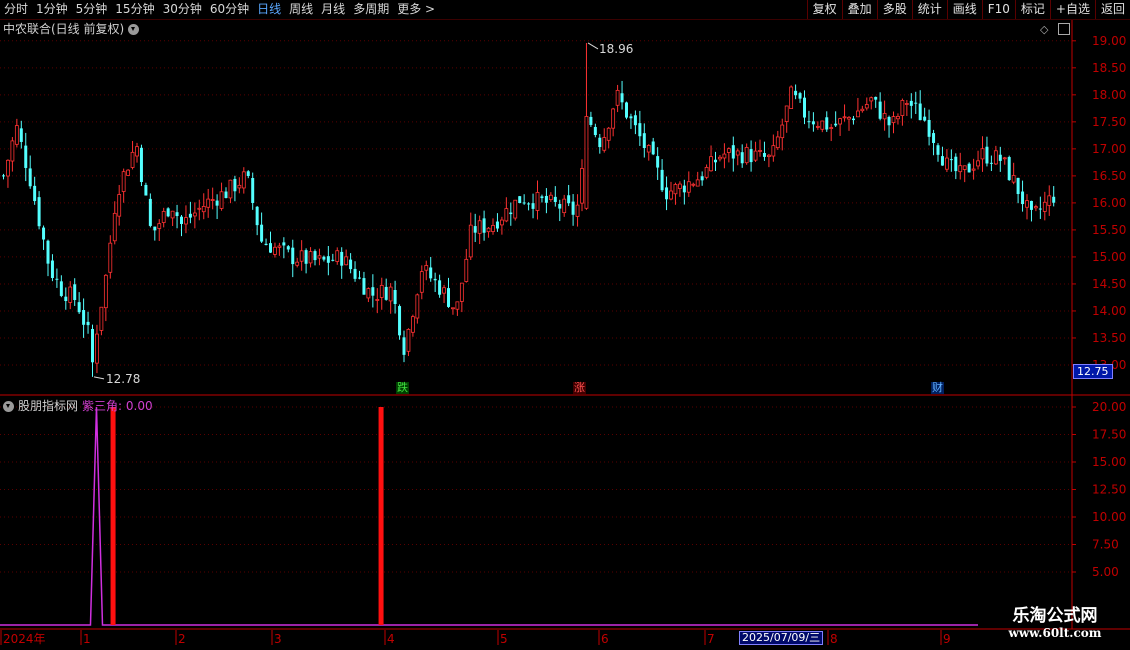 The width and height of the screenshot is (1130, 650). I want to click on indicator-tick-label: 12.50, so click(1109, 490).